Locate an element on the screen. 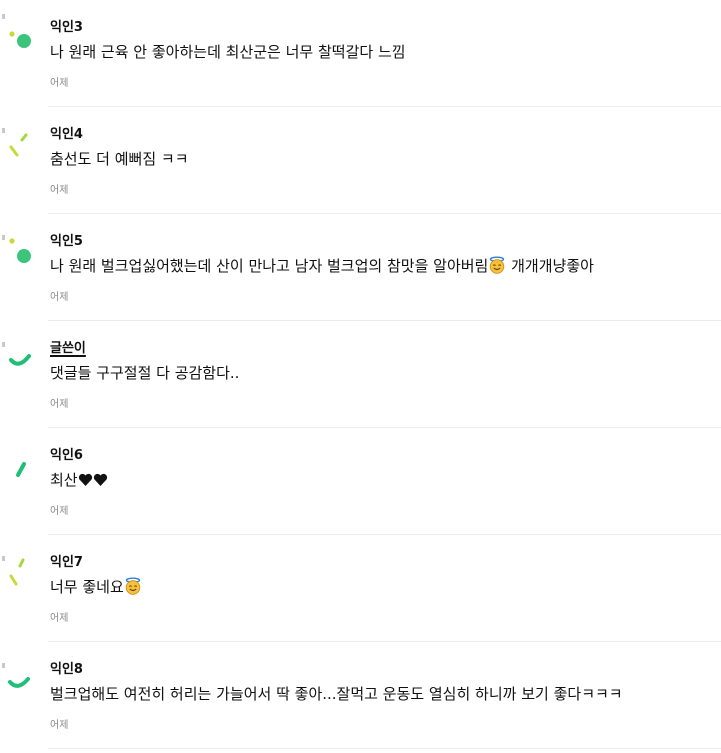 Image resolution: width=721 pixels, height=753 pixels. comment-body: 글쓴이 댓글들 구구절절 다 공감함다.. 어제 is located at coordinates (385, 374).